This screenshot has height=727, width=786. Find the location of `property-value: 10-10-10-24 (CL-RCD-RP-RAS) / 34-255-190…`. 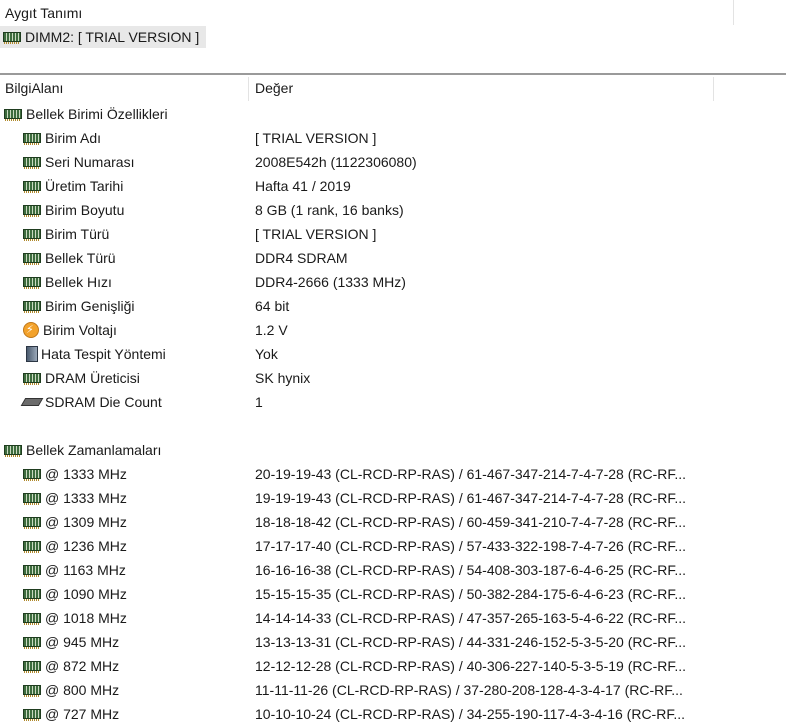

property-value: 10-10-10-24 (CL-RCD-RP-RAS) / 34-255-190… is located at coordinates (470, 714).